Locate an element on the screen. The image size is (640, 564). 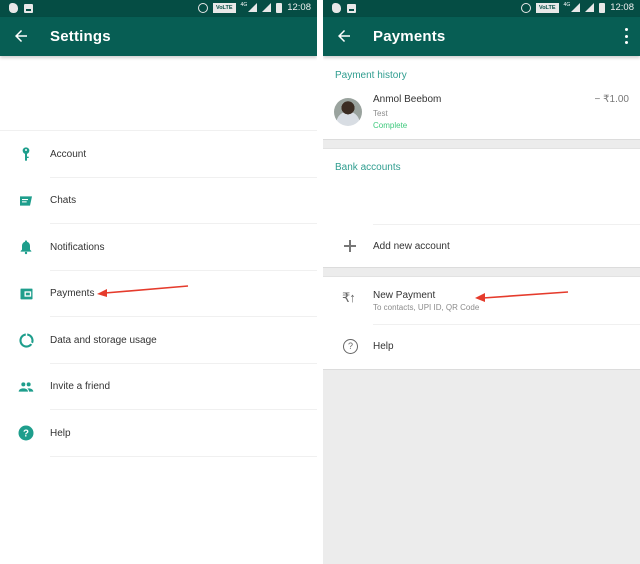
settings-item-chats: Chats is located at coordinates (158, 201).